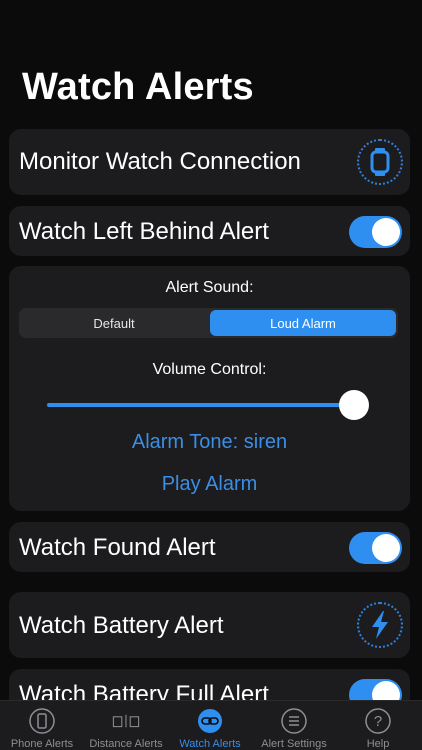 The height and width of the screenshot is (750, 422). Describe the element at coordinates (126, 721) in the screenshot. I see `distance-icon` at that location.